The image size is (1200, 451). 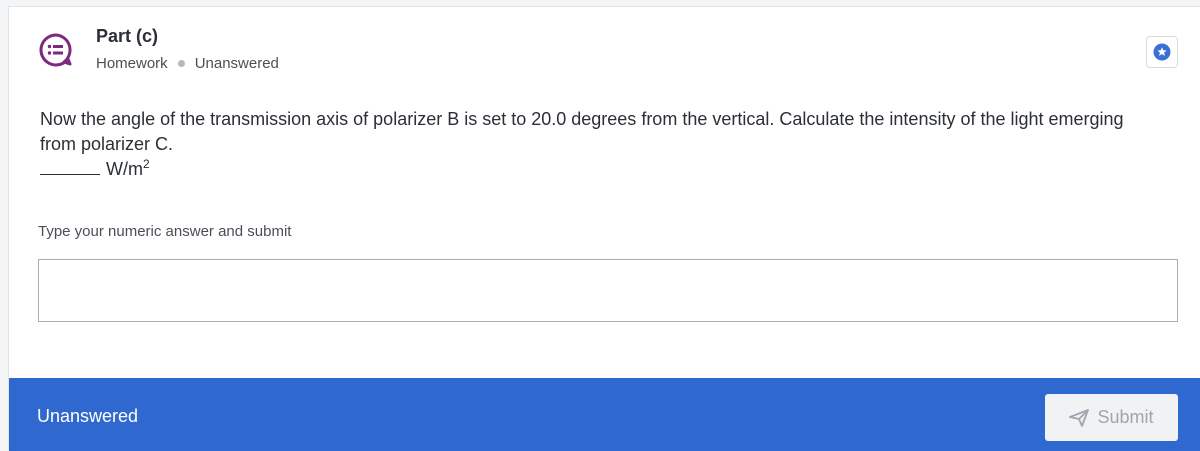 I want to click on chat-list-icon, so click(x=56, y=50).